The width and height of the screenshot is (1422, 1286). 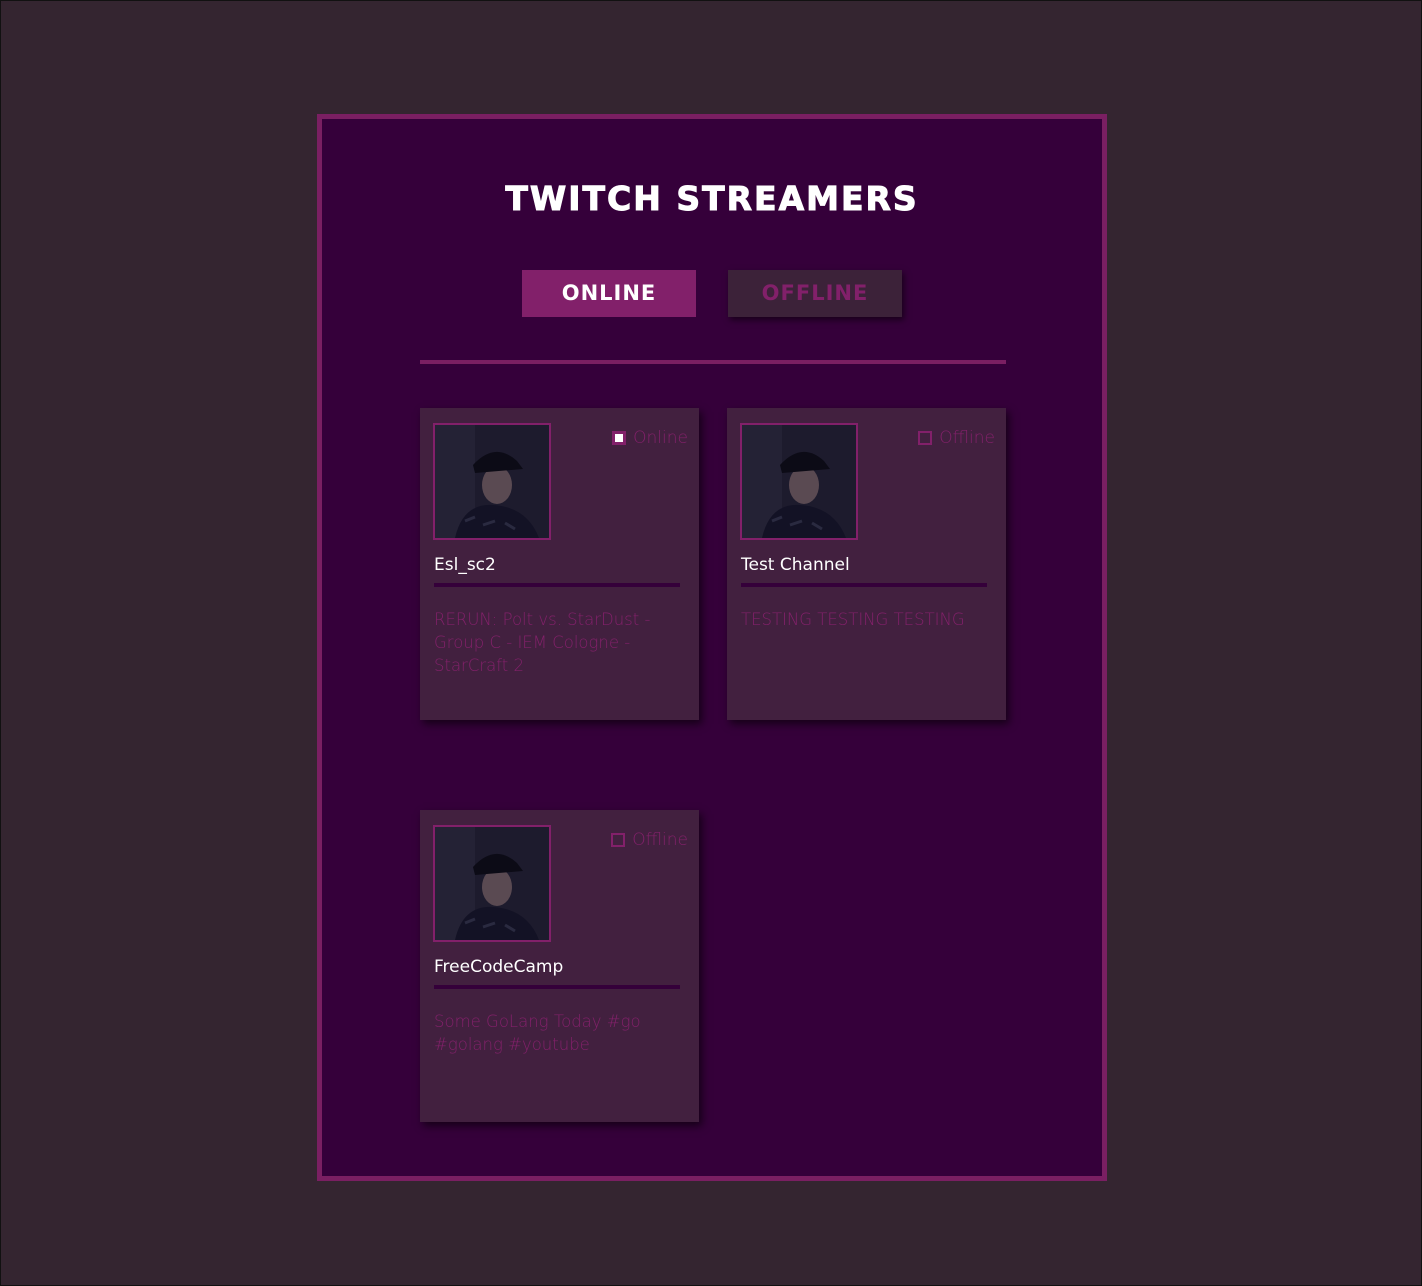 I want to click on streamer-name: Esl_sc2, so click(x=465, y=565).